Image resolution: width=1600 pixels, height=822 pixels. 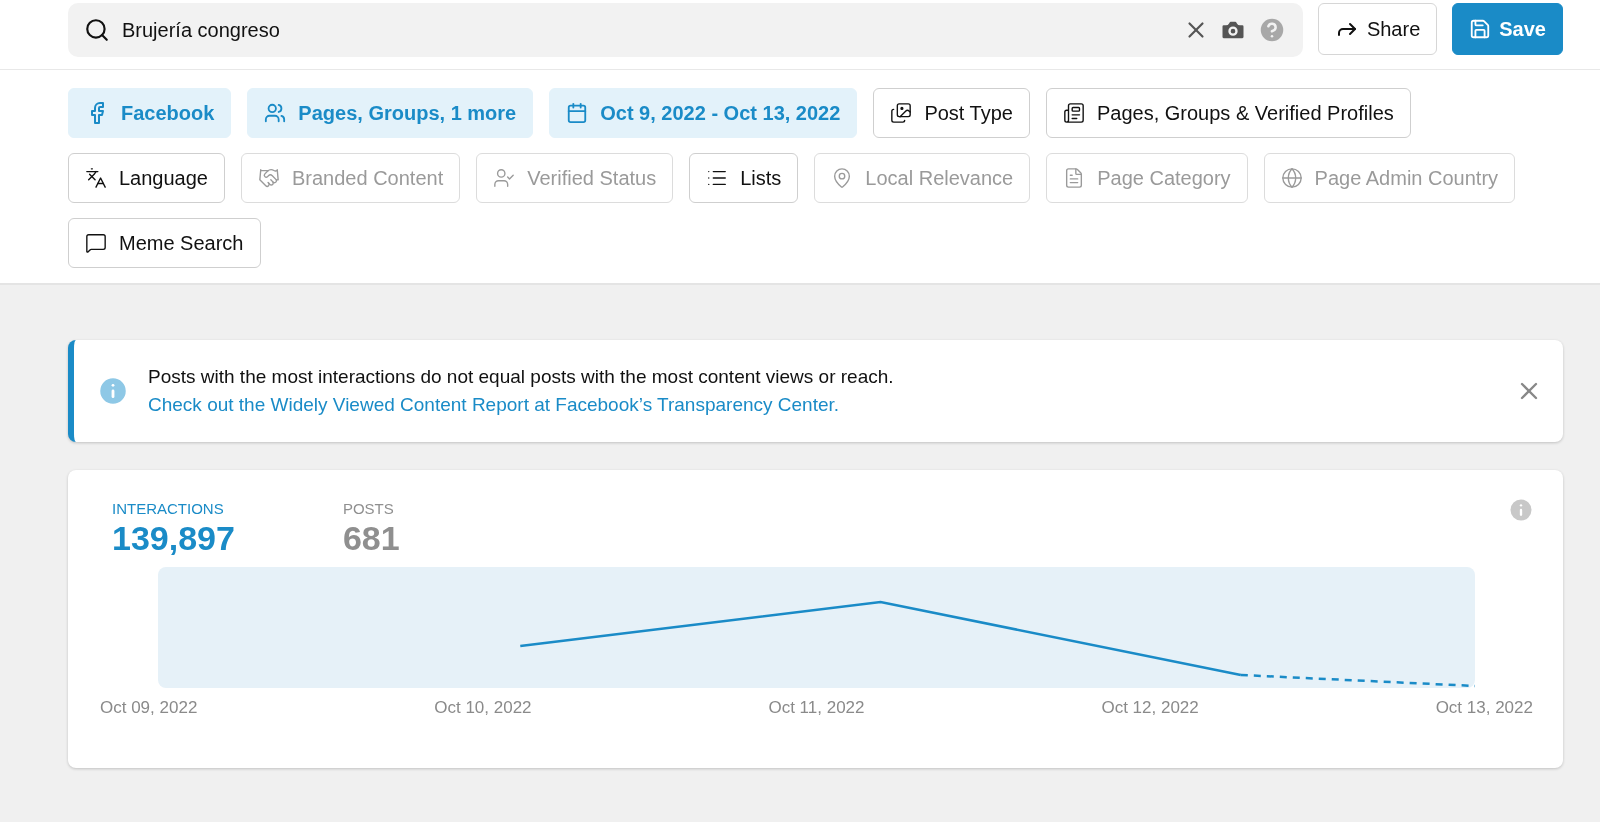 I want to click on axis-label: Oct 13, 2022, so click(x=1484, y=708).